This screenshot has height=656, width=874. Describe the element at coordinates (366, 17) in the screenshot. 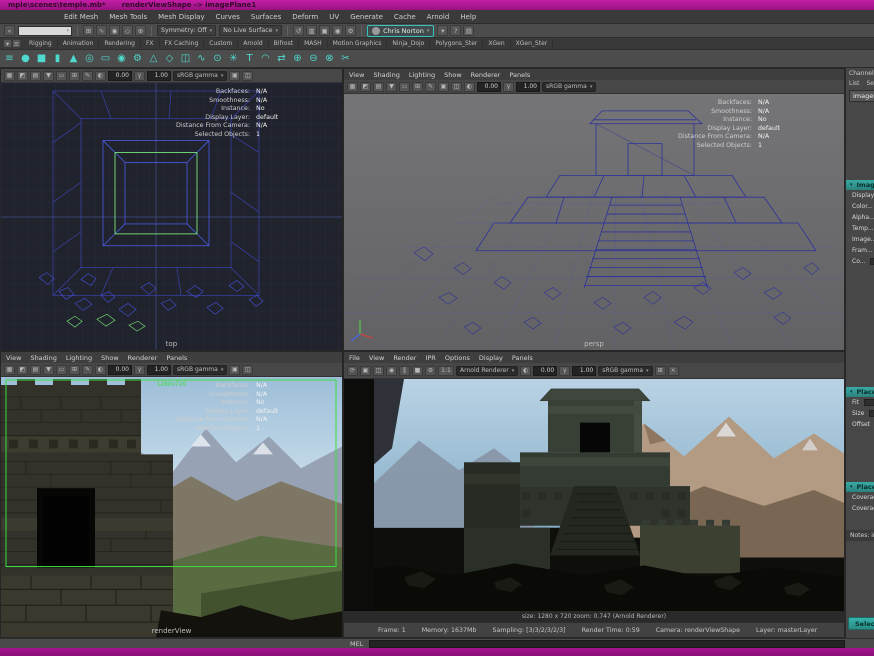

I see `menu-item: Generate` at that location.